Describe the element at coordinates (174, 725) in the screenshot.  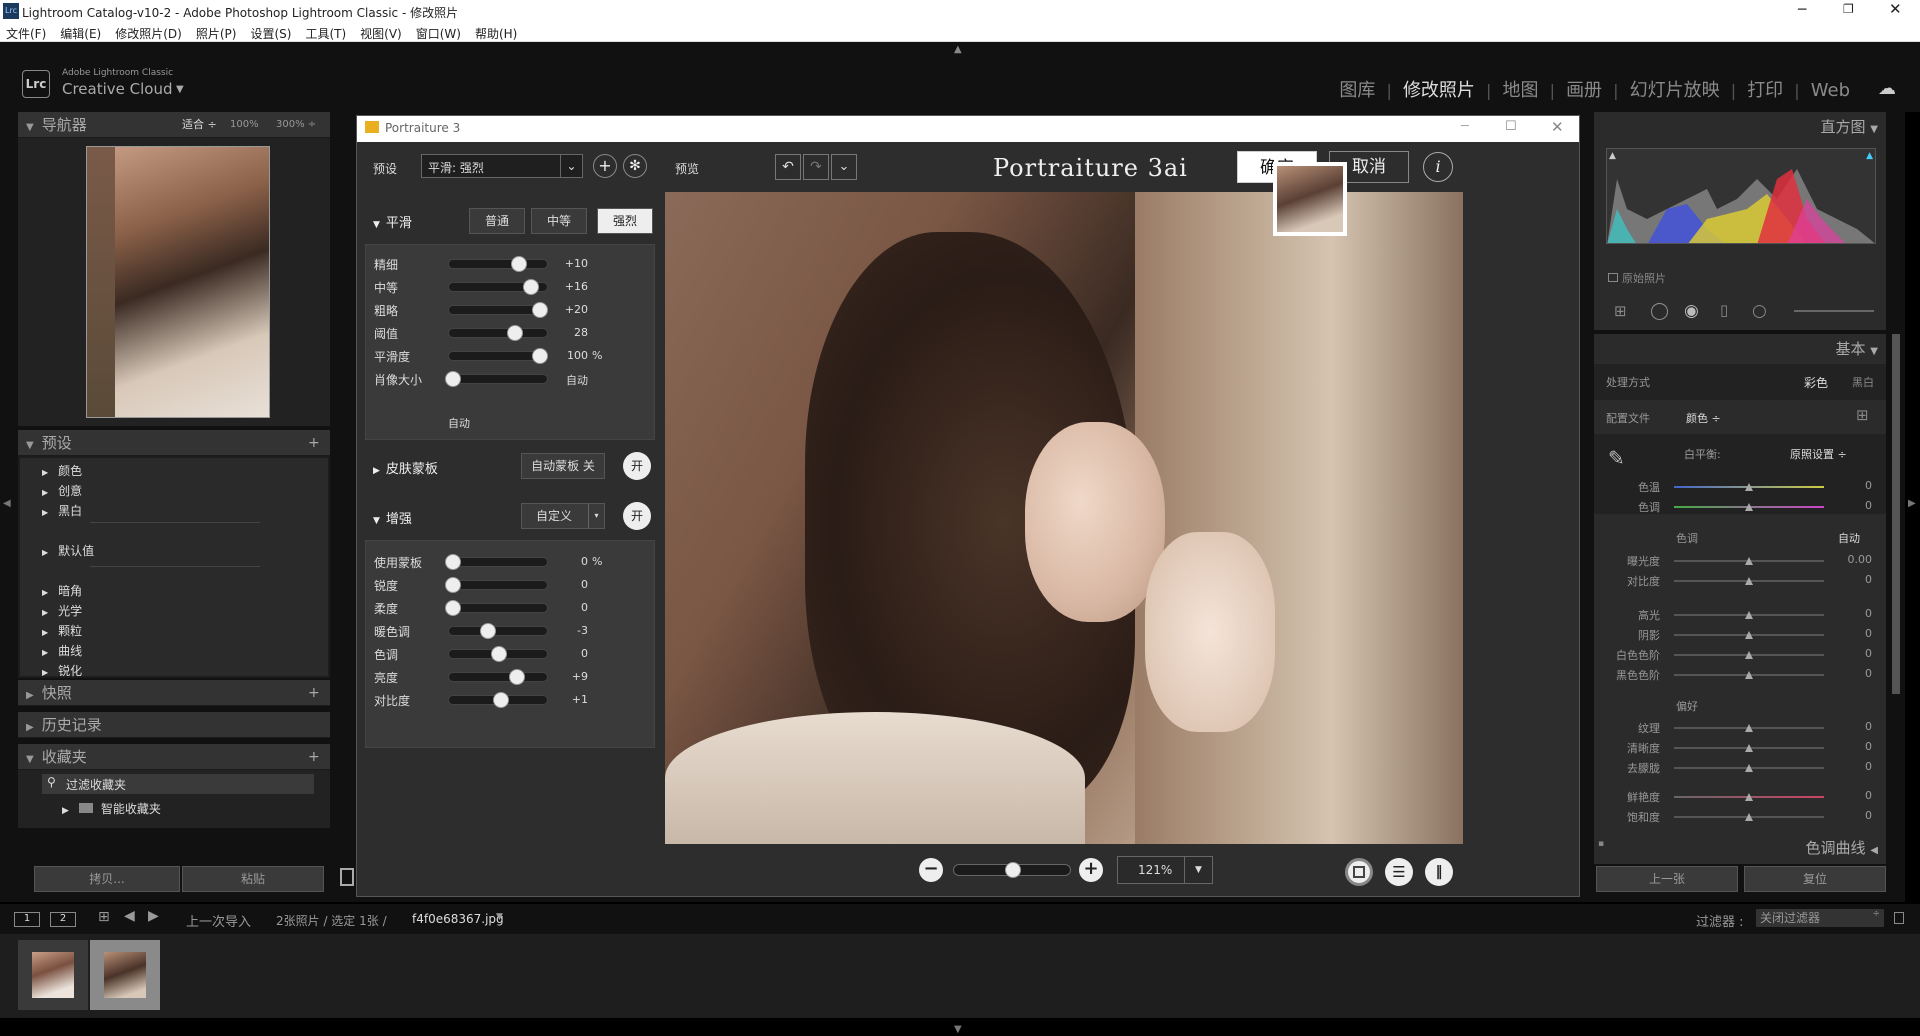
I see `history-panel: ▶ 历史记录` at that location.